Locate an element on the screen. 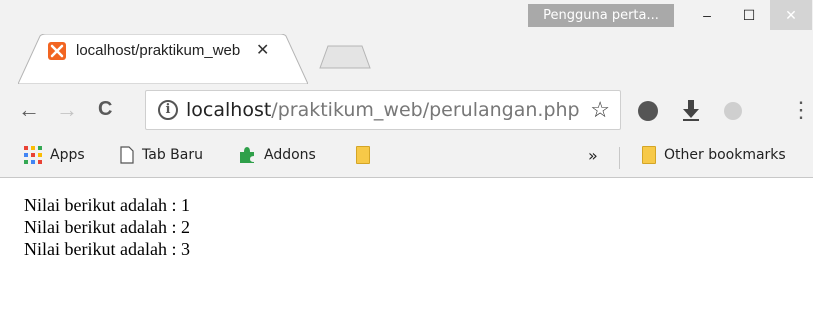 The height and width of the screenshot is (324, 813). output-line: Nilai berikut adalah : 2 is located at coordinates (107, 227).